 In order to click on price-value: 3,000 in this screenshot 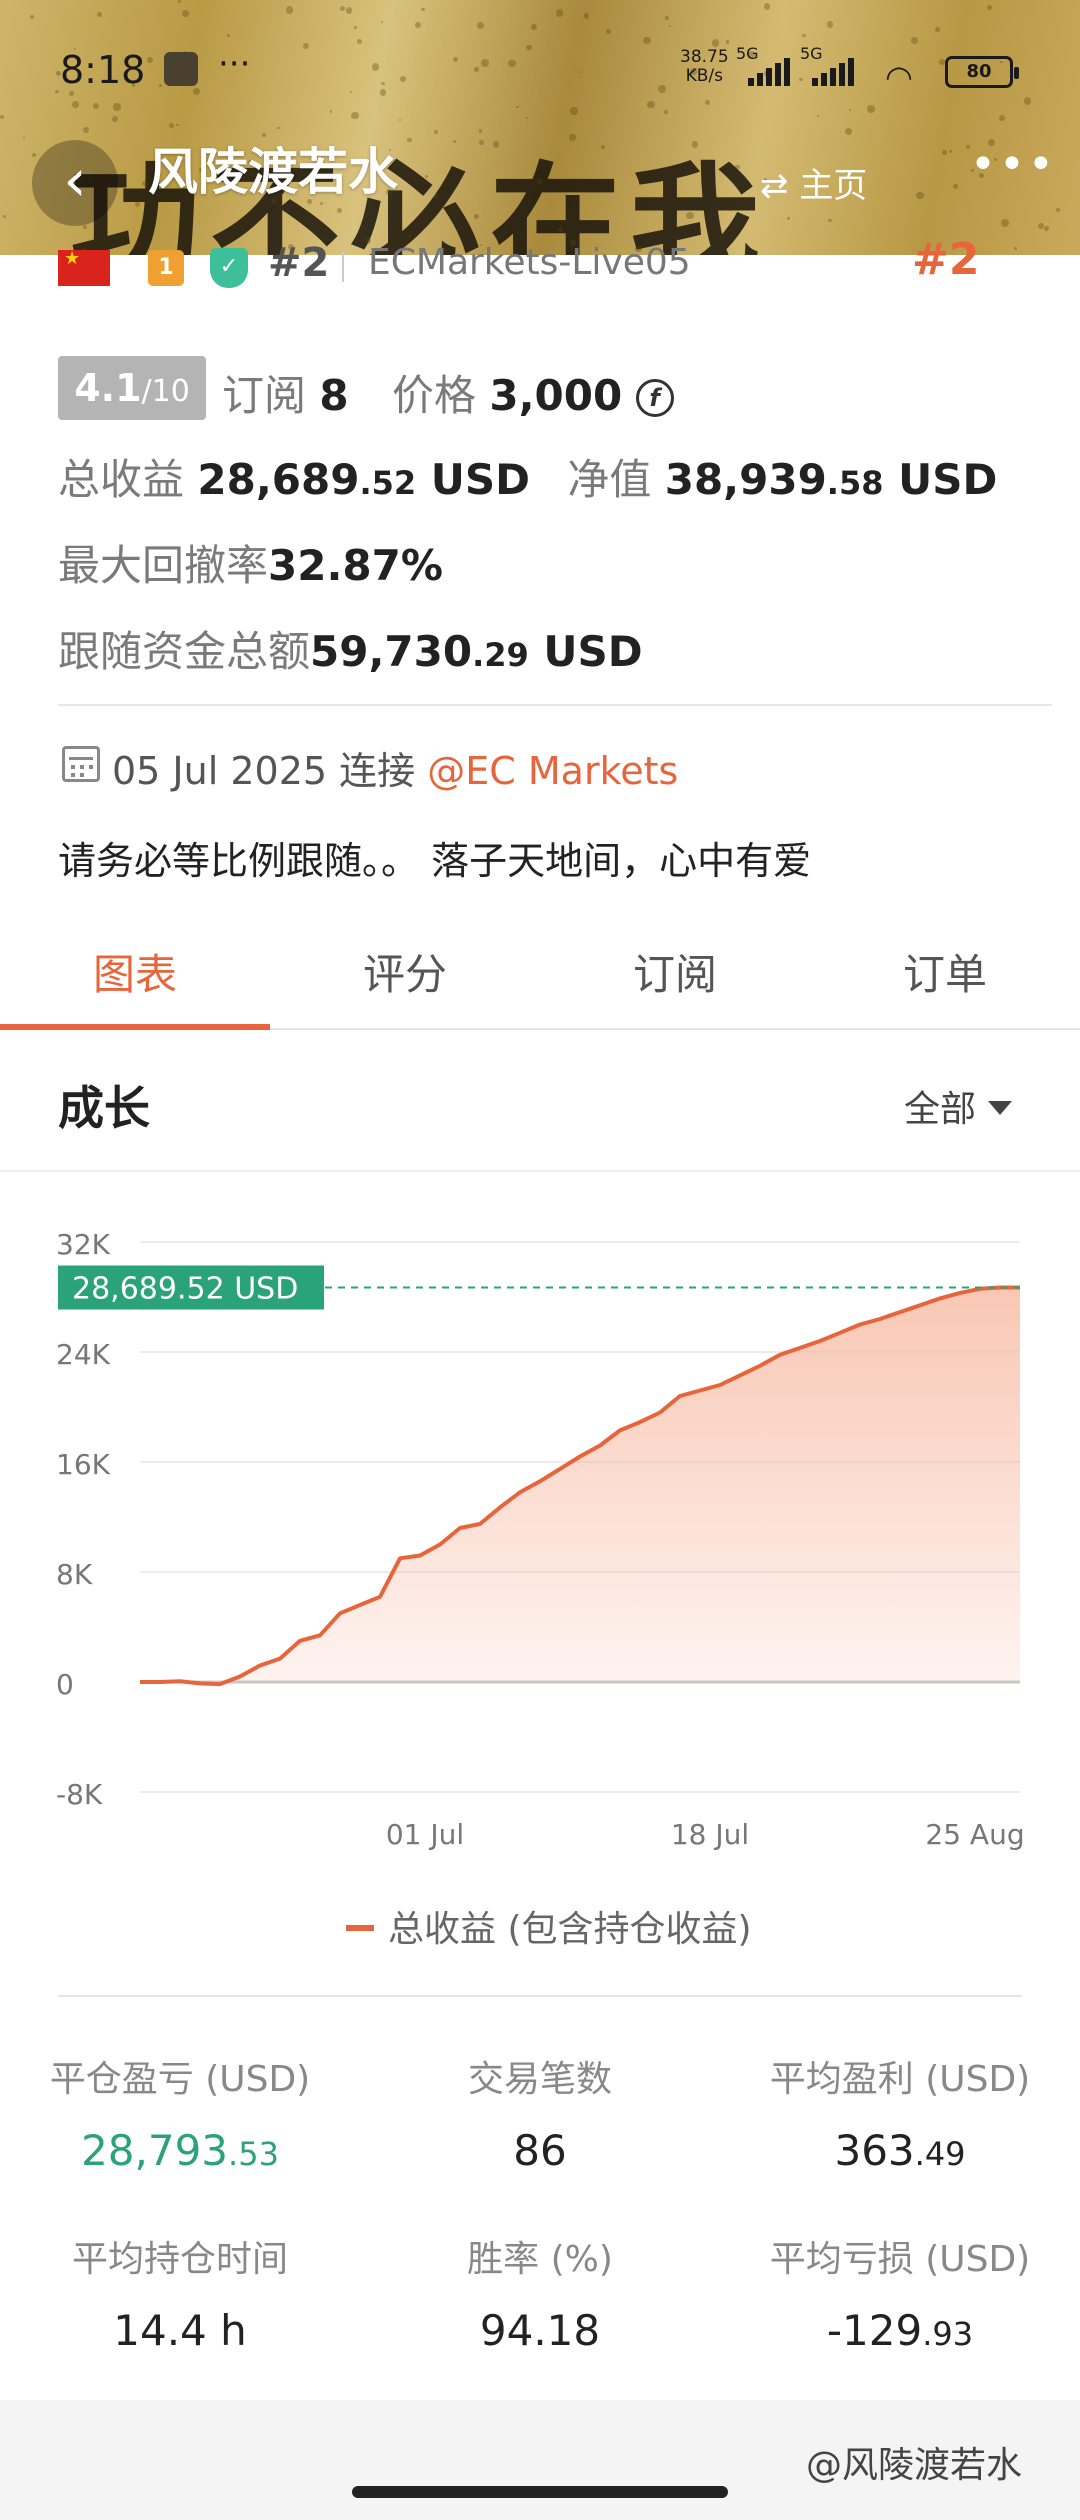, I will do `click(556, 395)`.